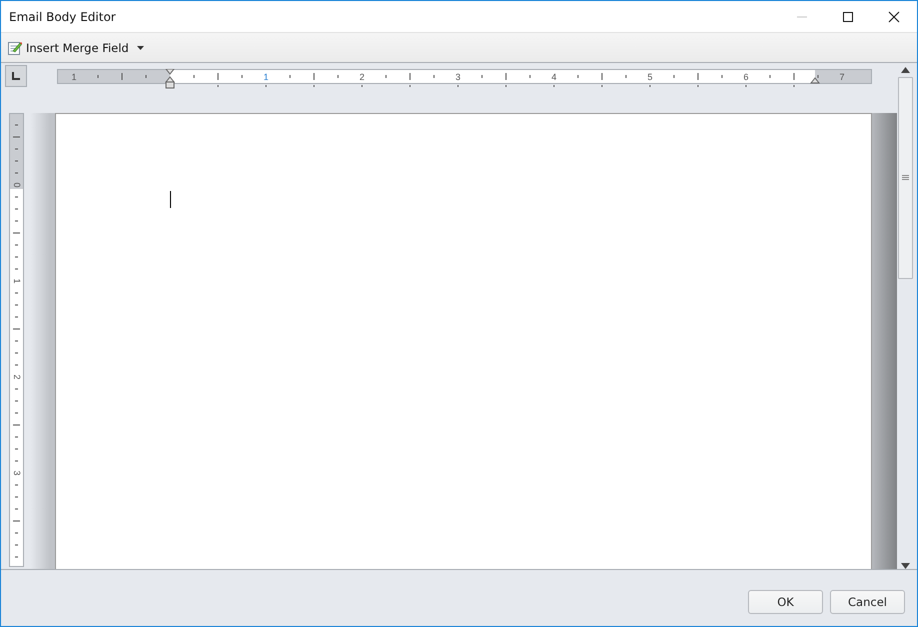  Describe the element at coordinates (76, 47) in the screenshot. I see `insert-merge-field-button: Insert Merge Field` at that location.